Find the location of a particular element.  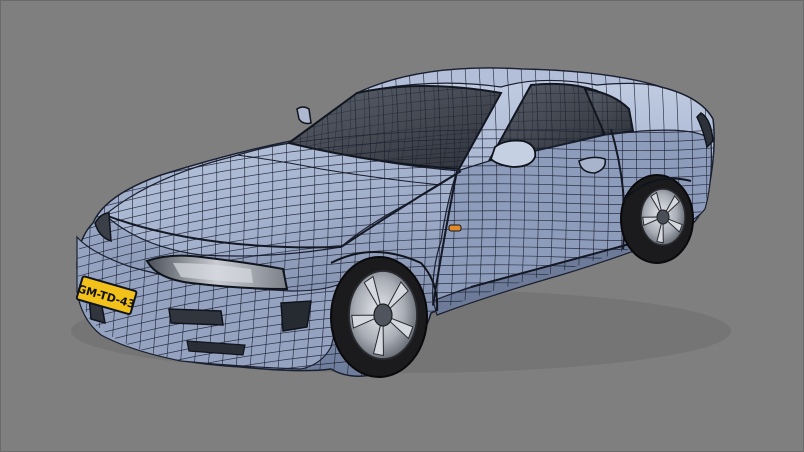

left-mirror is located at coordinates (304, 115).